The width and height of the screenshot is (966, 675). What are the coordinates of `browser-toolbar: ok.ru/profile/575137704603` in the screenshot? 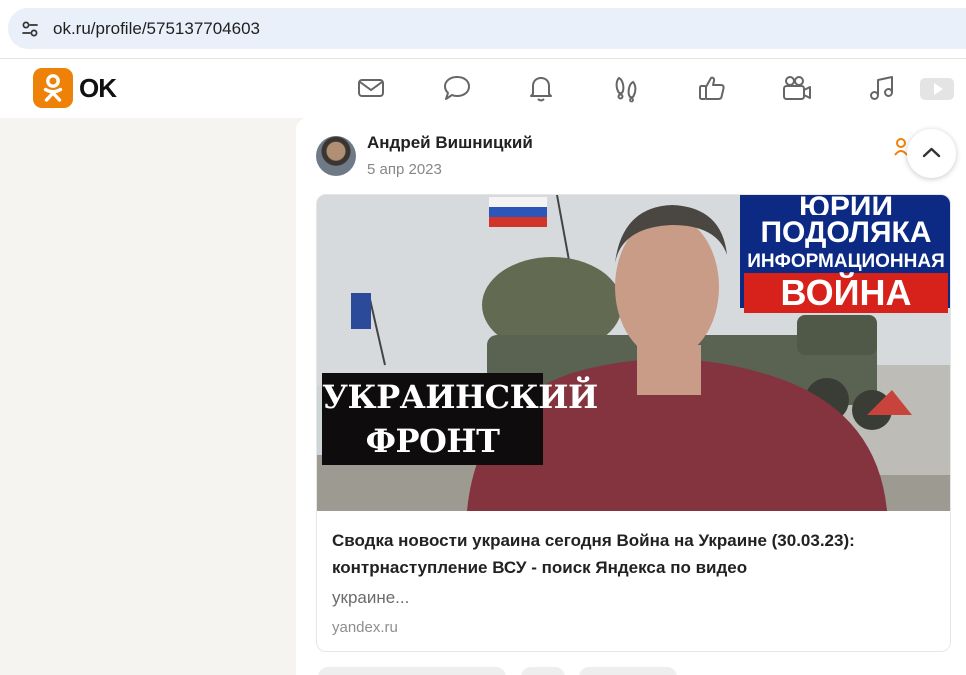 It's located at (483, 29).